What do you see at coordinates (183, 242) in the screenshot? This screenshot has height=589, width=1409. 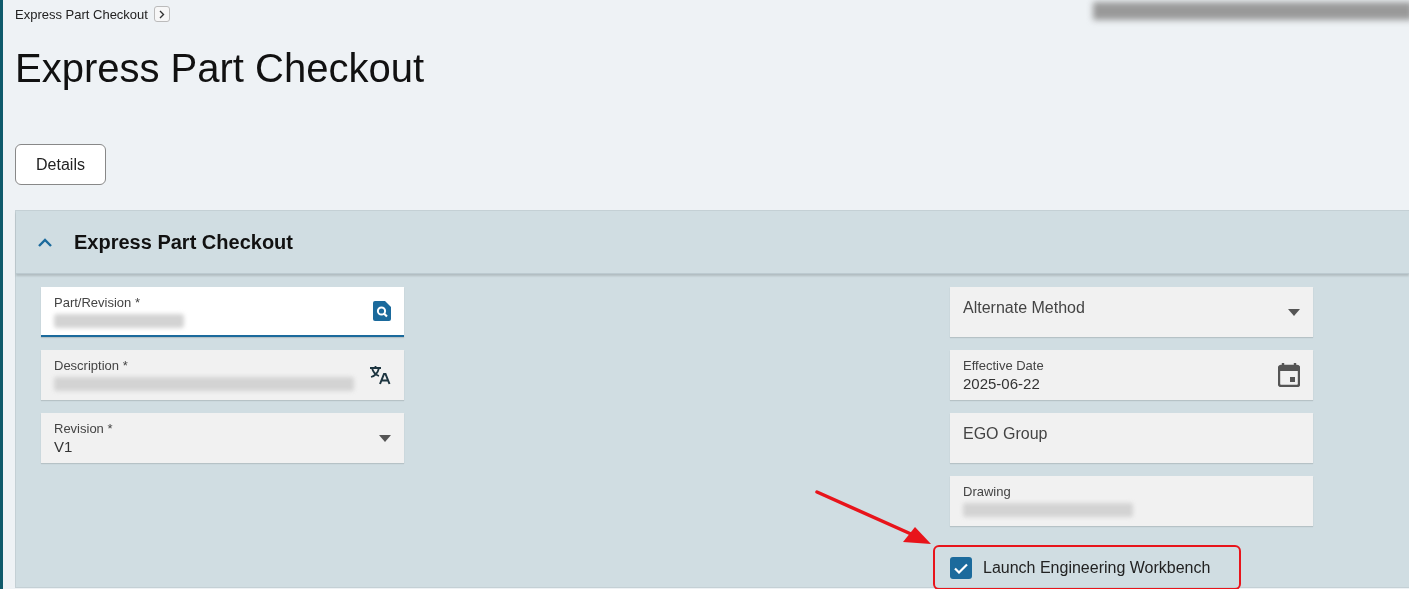 I see `section-title: Express Part Checkout` at bounding box center [183, 242].